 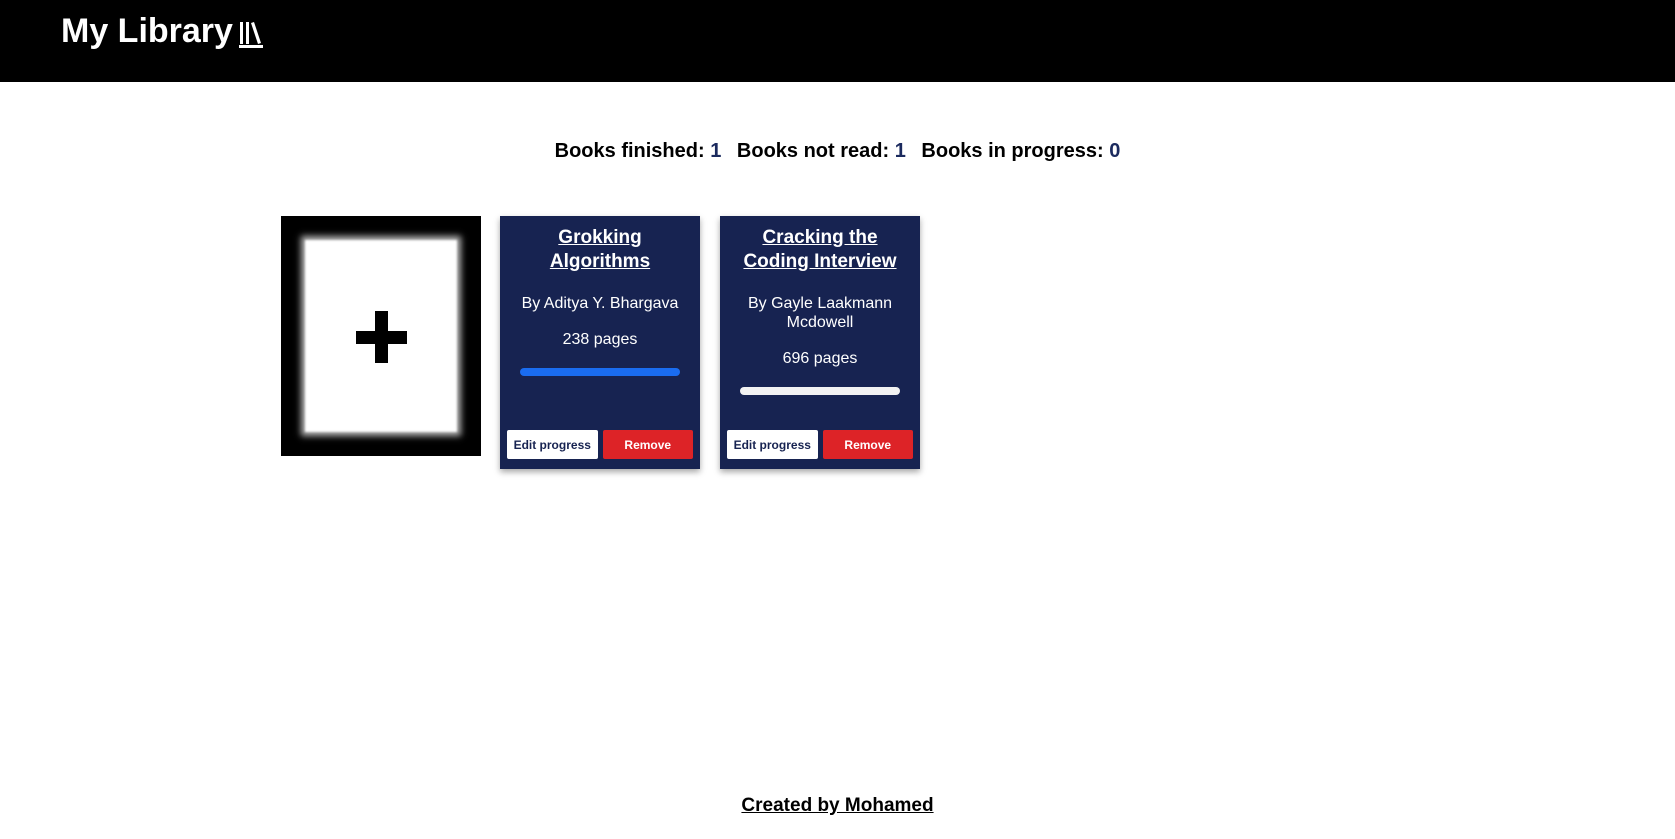 I want to click on stat-not-read-count: 1, so click(x=900, y=151).